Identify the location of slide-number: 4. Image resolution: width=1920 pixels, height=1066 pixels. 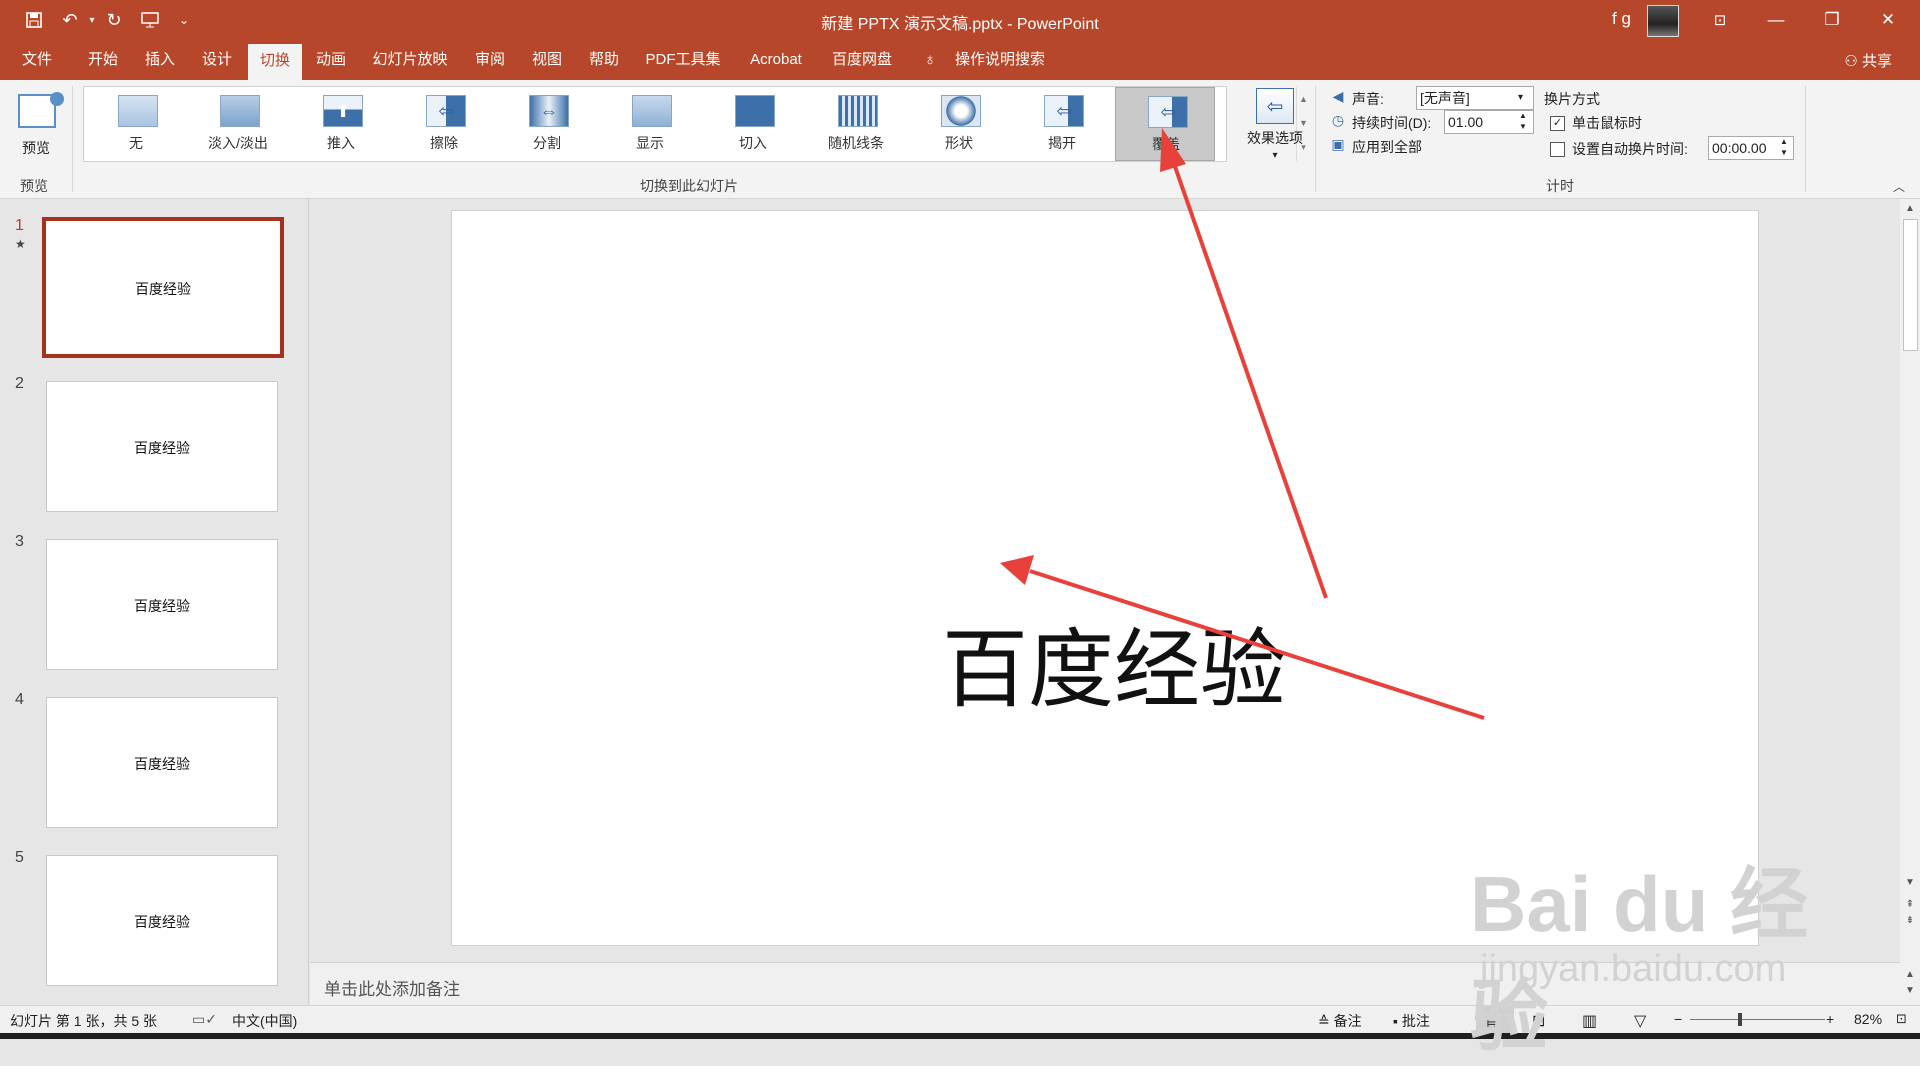
(19, 699).